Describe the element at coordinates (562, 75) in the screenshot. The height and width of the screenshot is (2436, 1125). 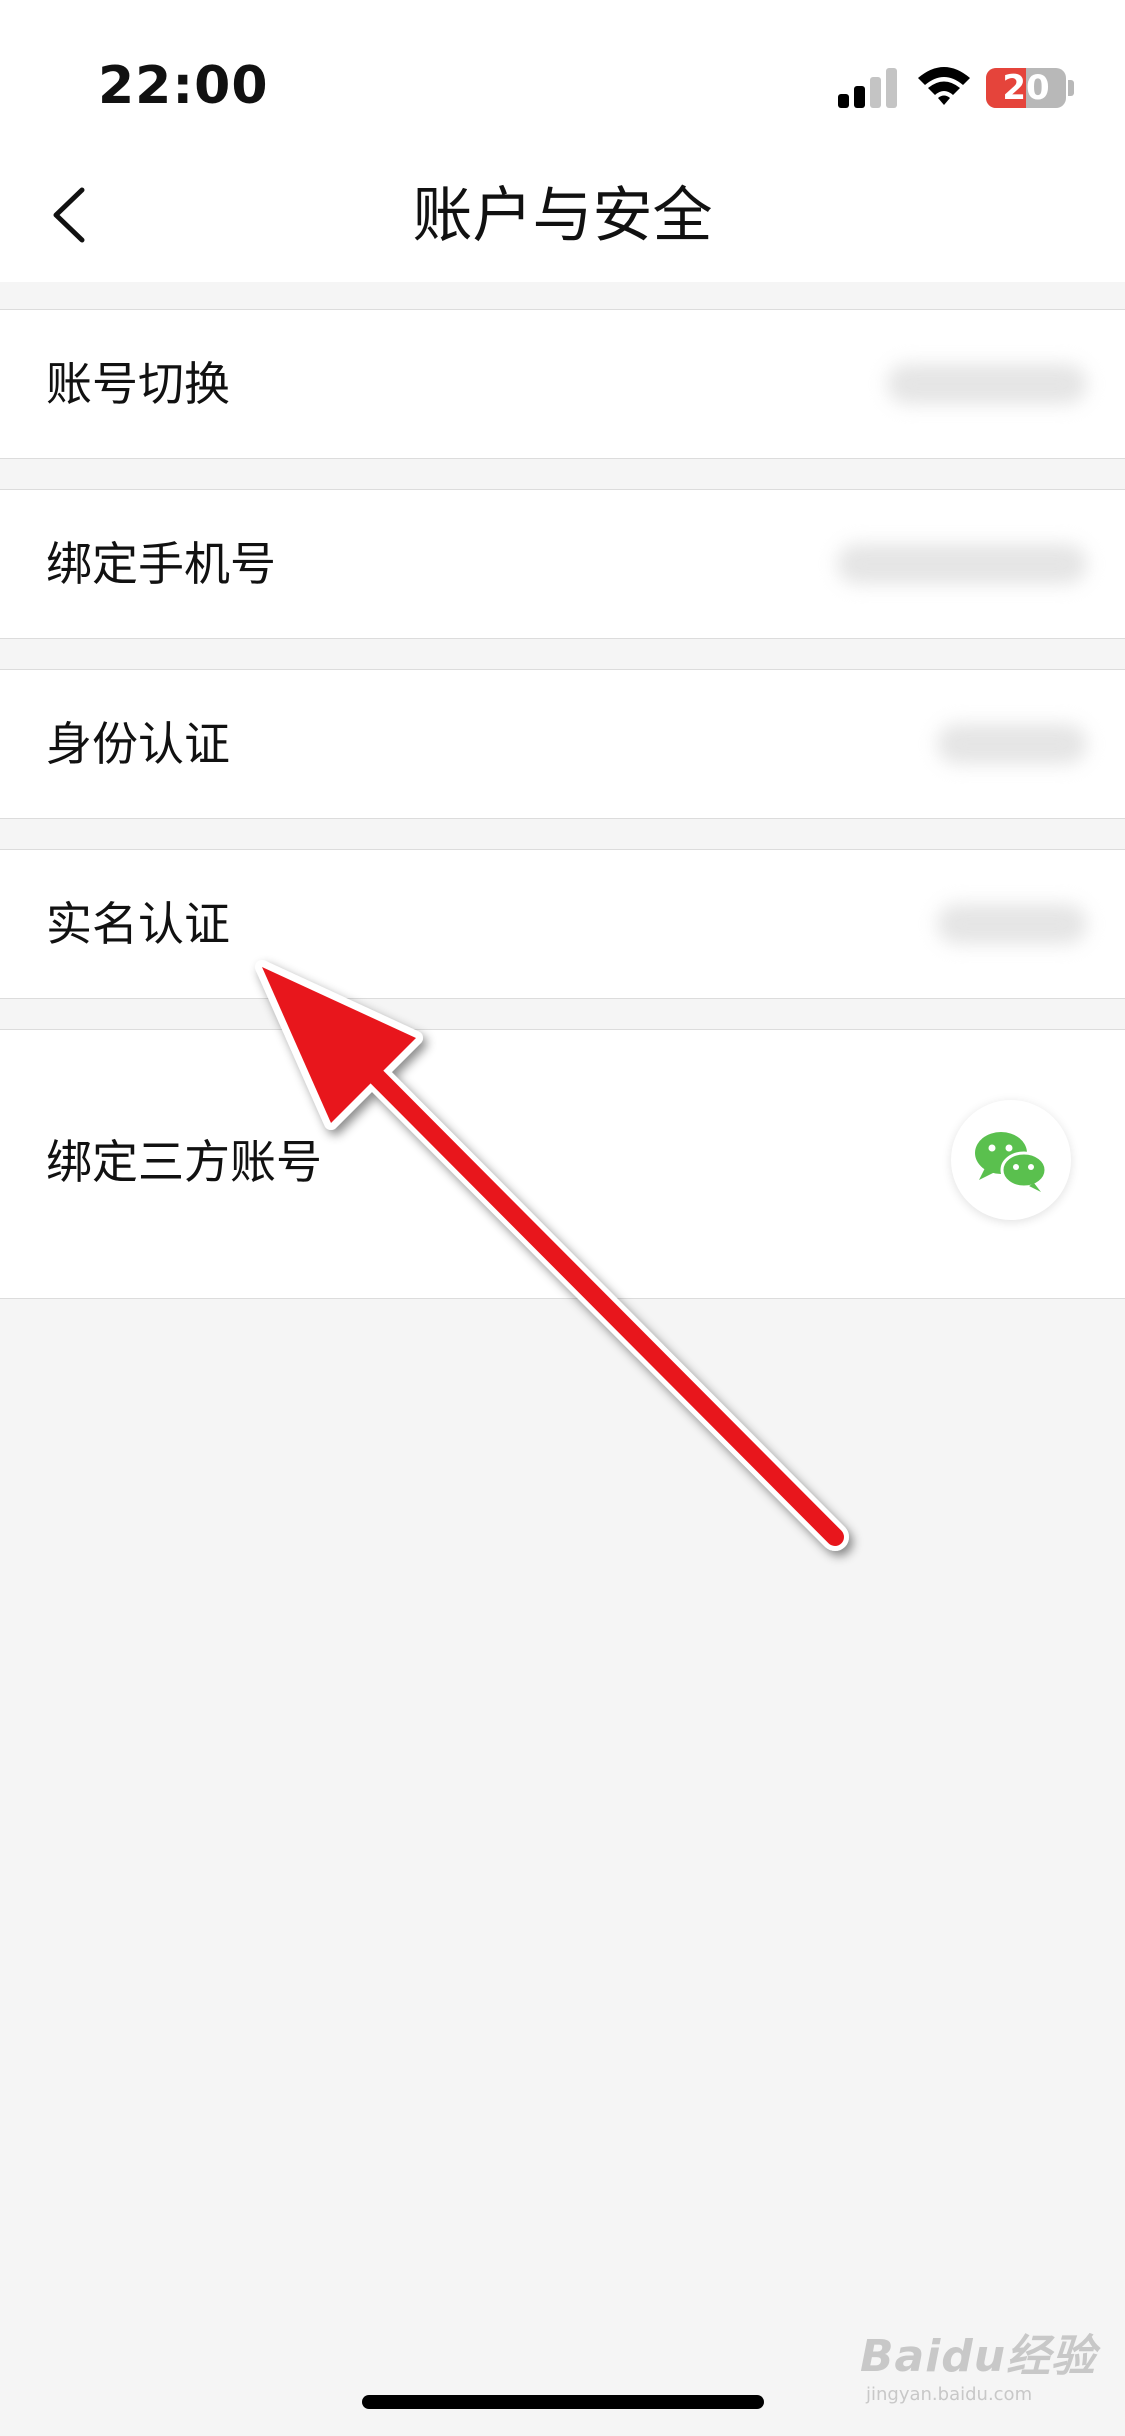
I see `status-bar: 22:00 20` at that location.